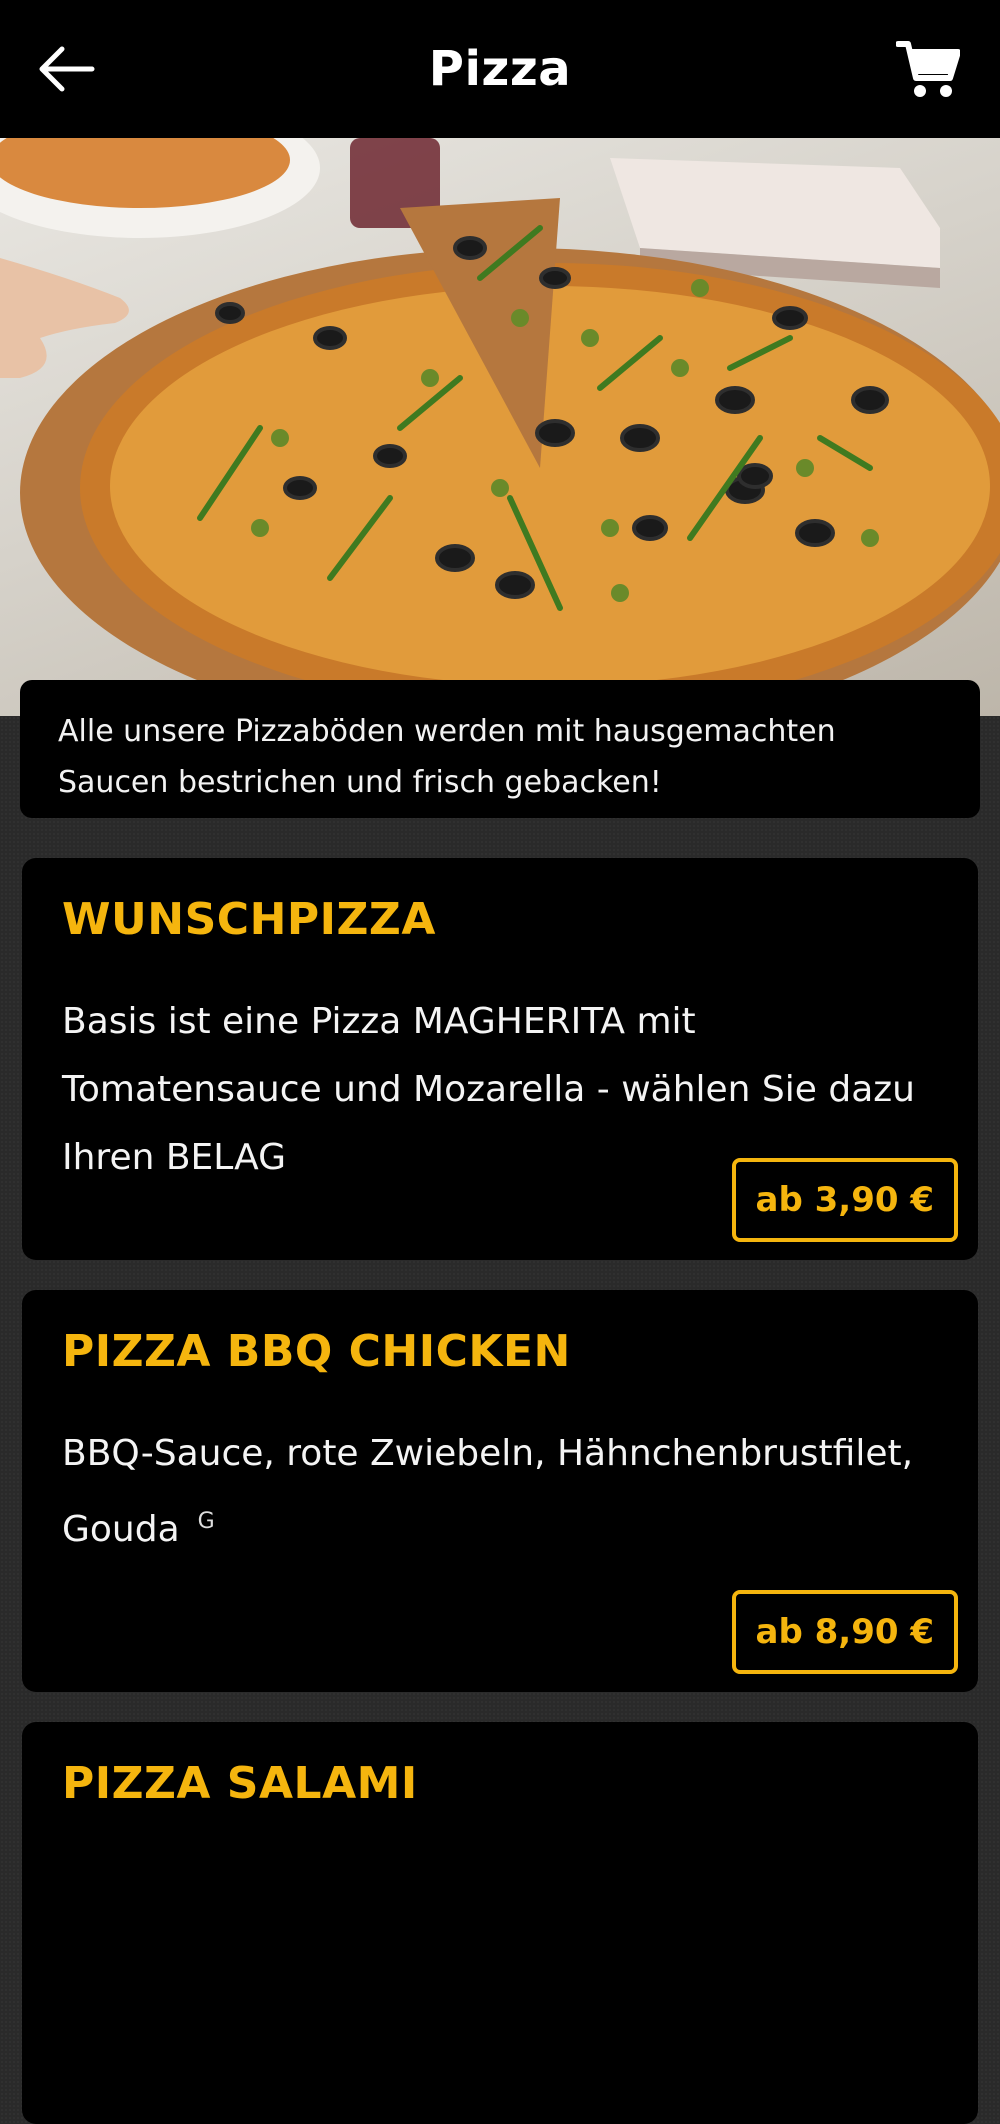  I want to click on arrow-left-icon, so click(67, 69).